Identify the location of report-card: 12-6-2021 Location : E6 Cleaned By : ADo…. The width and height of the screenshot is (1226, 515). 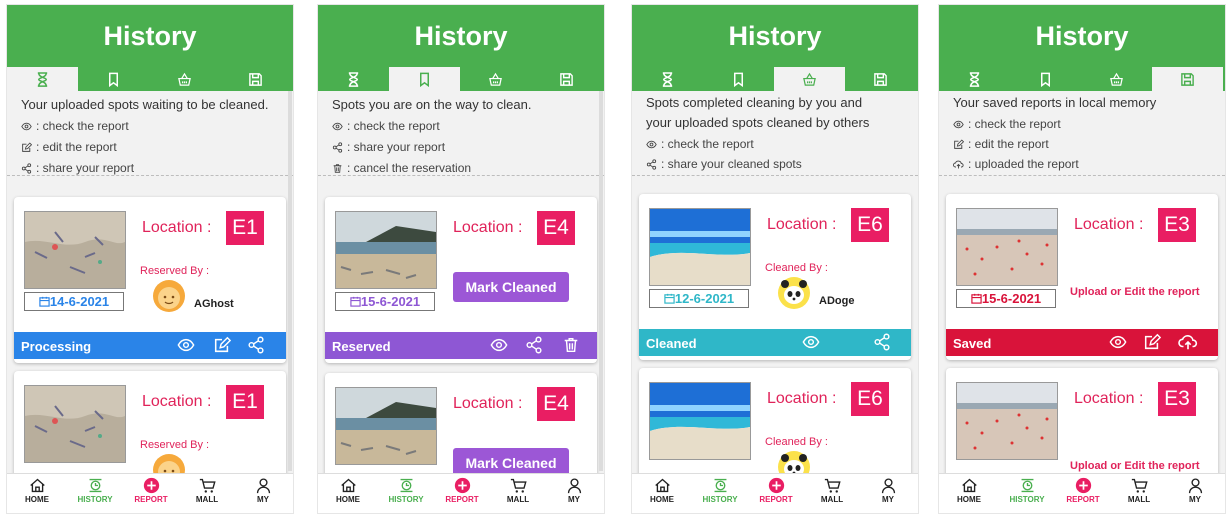
(775, 277).